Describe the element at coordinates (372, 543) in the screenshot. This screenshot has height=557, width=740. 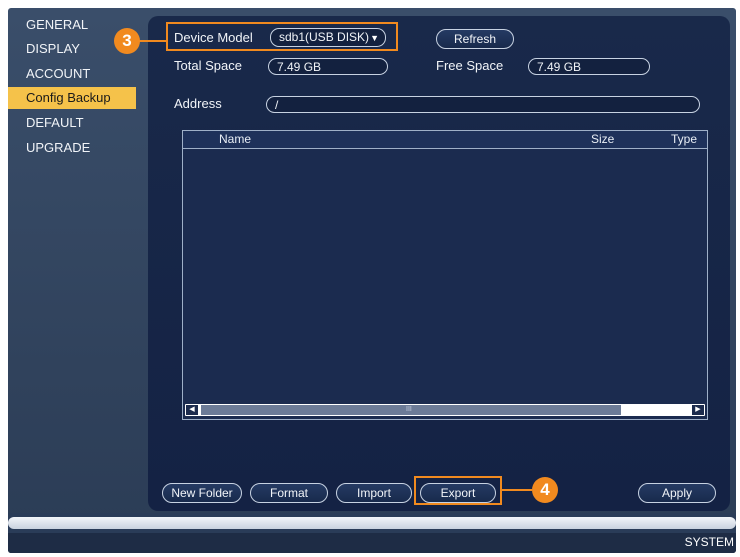
I see `footer-bar` at that location.